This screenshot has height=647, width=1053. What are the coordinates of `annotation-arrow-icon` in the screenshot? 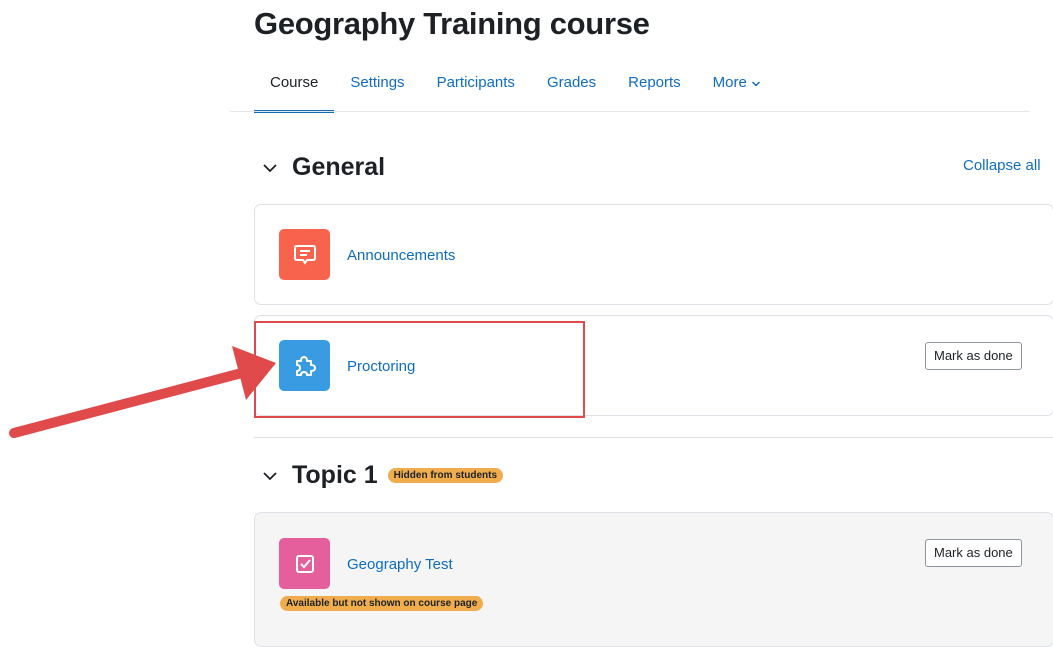 It's located at (142, 392).